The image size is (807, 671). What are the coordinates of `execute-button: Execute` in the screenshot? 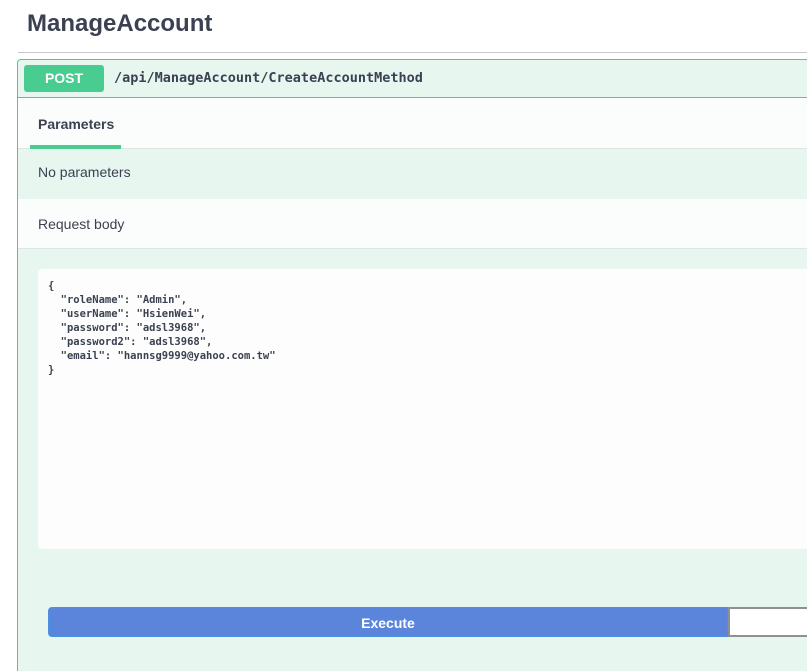 It's located at (388, 622).